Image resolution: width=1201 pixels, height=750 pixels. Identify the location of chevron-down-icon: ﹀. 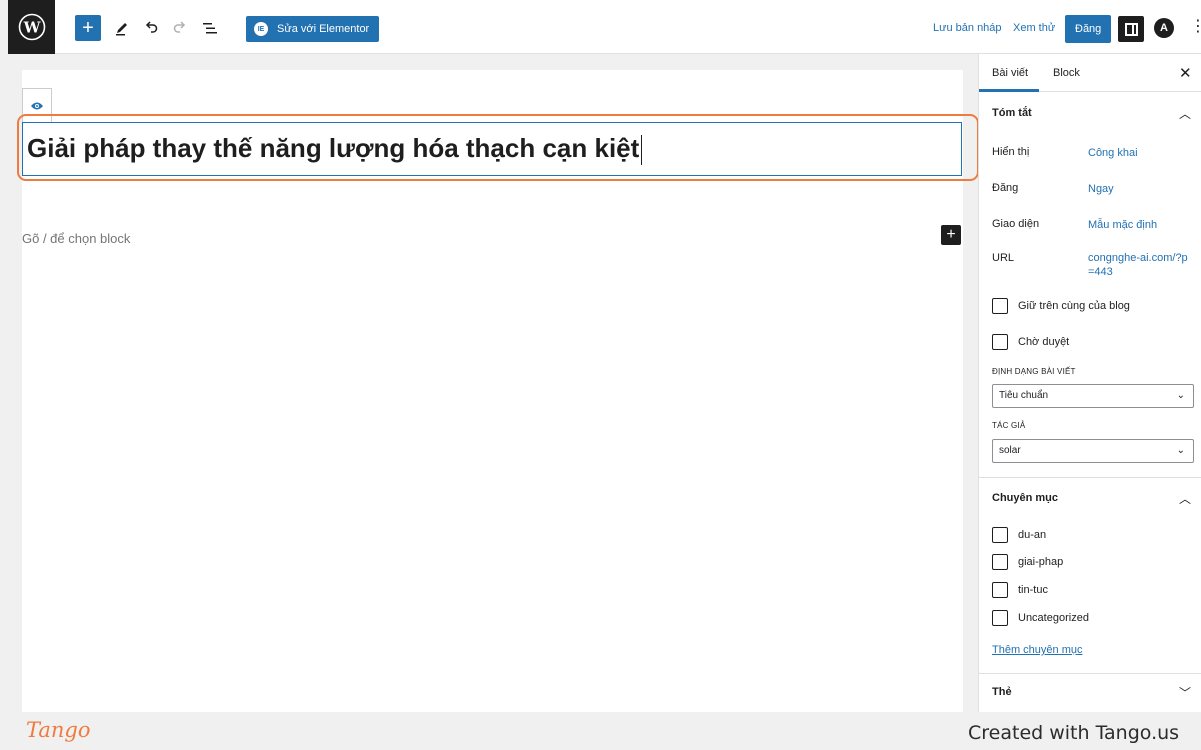
(1185, 692).